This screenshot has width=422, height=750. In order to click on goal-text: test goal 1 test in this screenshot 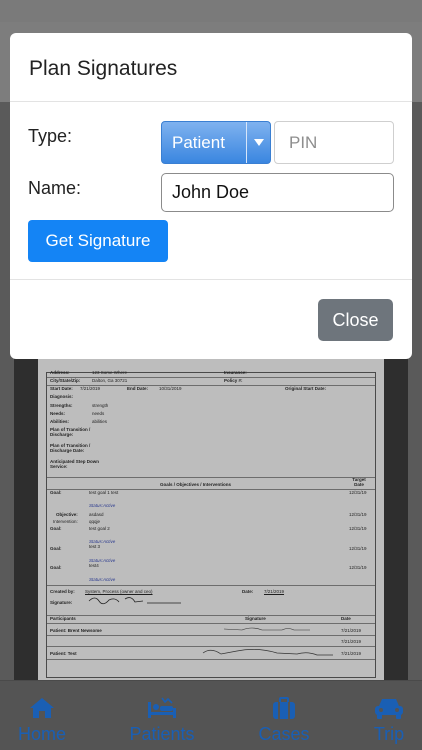, I will do `click(104, 492)`.